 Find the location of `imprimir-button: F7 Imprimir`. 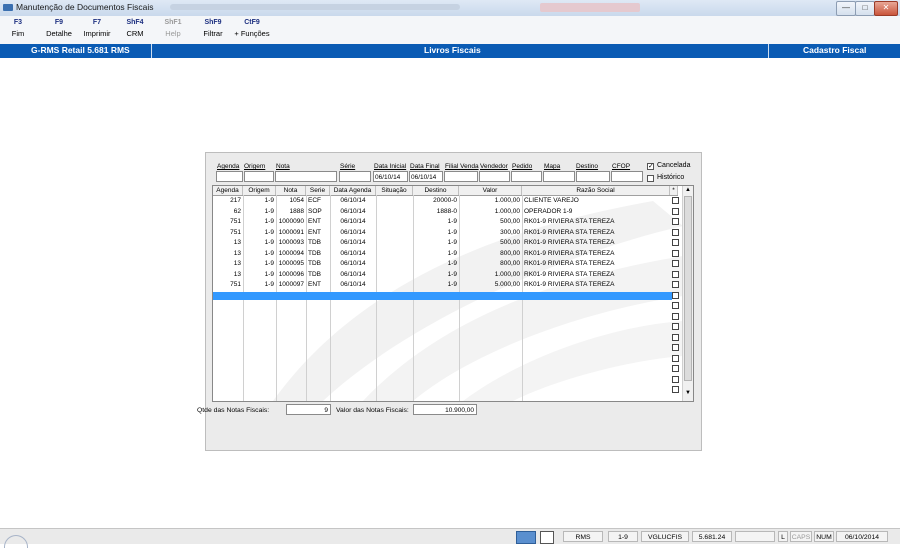

imprimir-button: F7 Imprimir is located at coordinates (97, 28).